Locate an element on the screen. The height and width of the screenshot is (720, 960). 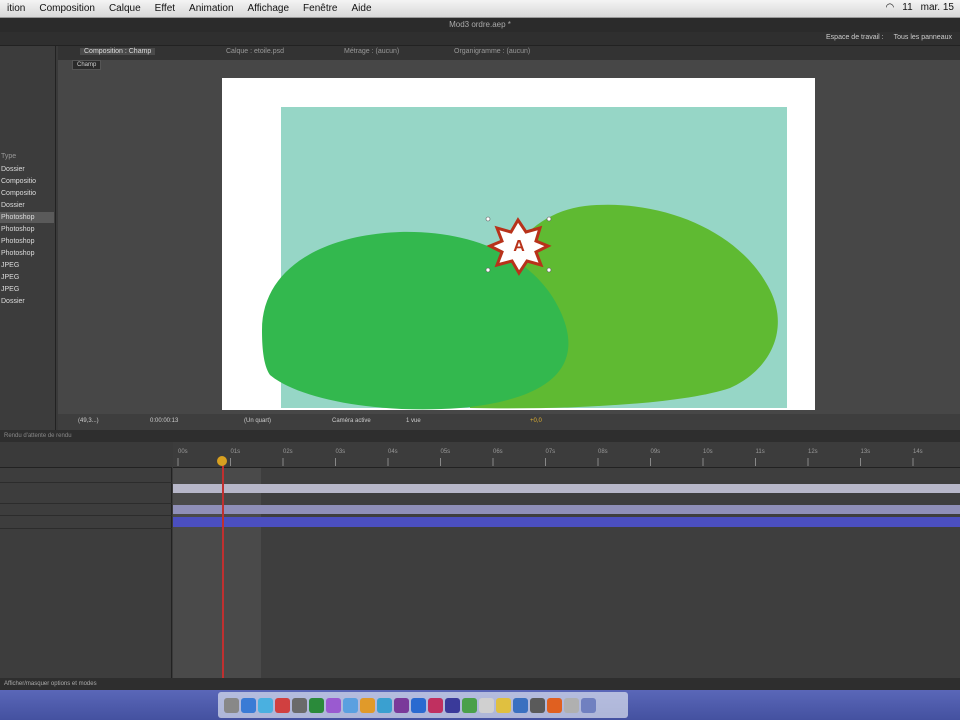
dock-shelf is located at coordinates (423, 705).